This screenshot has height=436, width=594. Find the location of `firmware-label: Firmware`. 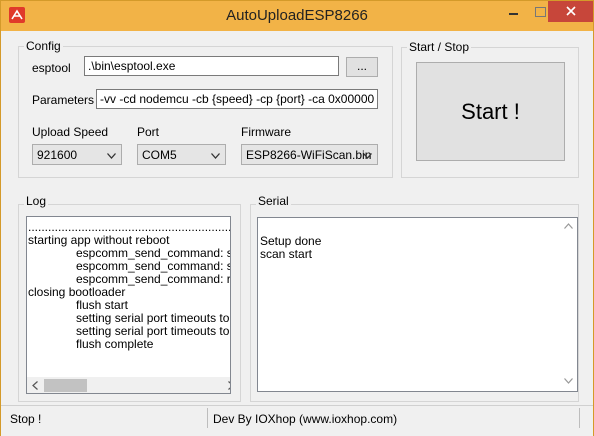

firmware-label: Firmware is located at coordinates (266, 132).